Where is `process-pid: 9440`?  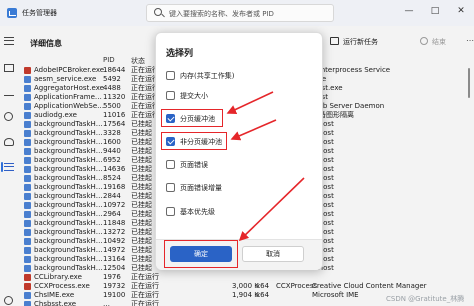
process-pid: 9440 is located at coordinates (112, 151).